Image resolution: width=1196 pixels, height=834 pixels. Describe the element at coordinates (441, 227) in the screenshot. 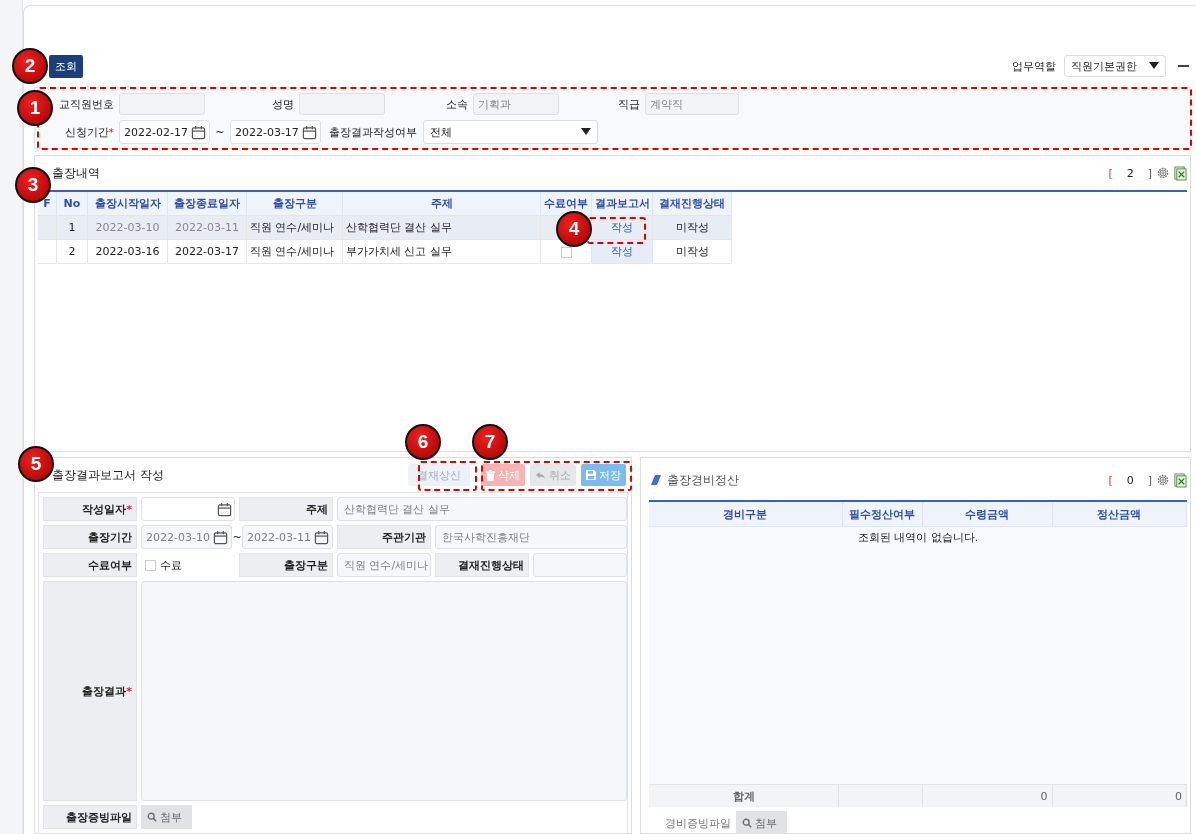

I see `table-cell: 산학협력단 결산 실무` at that location.